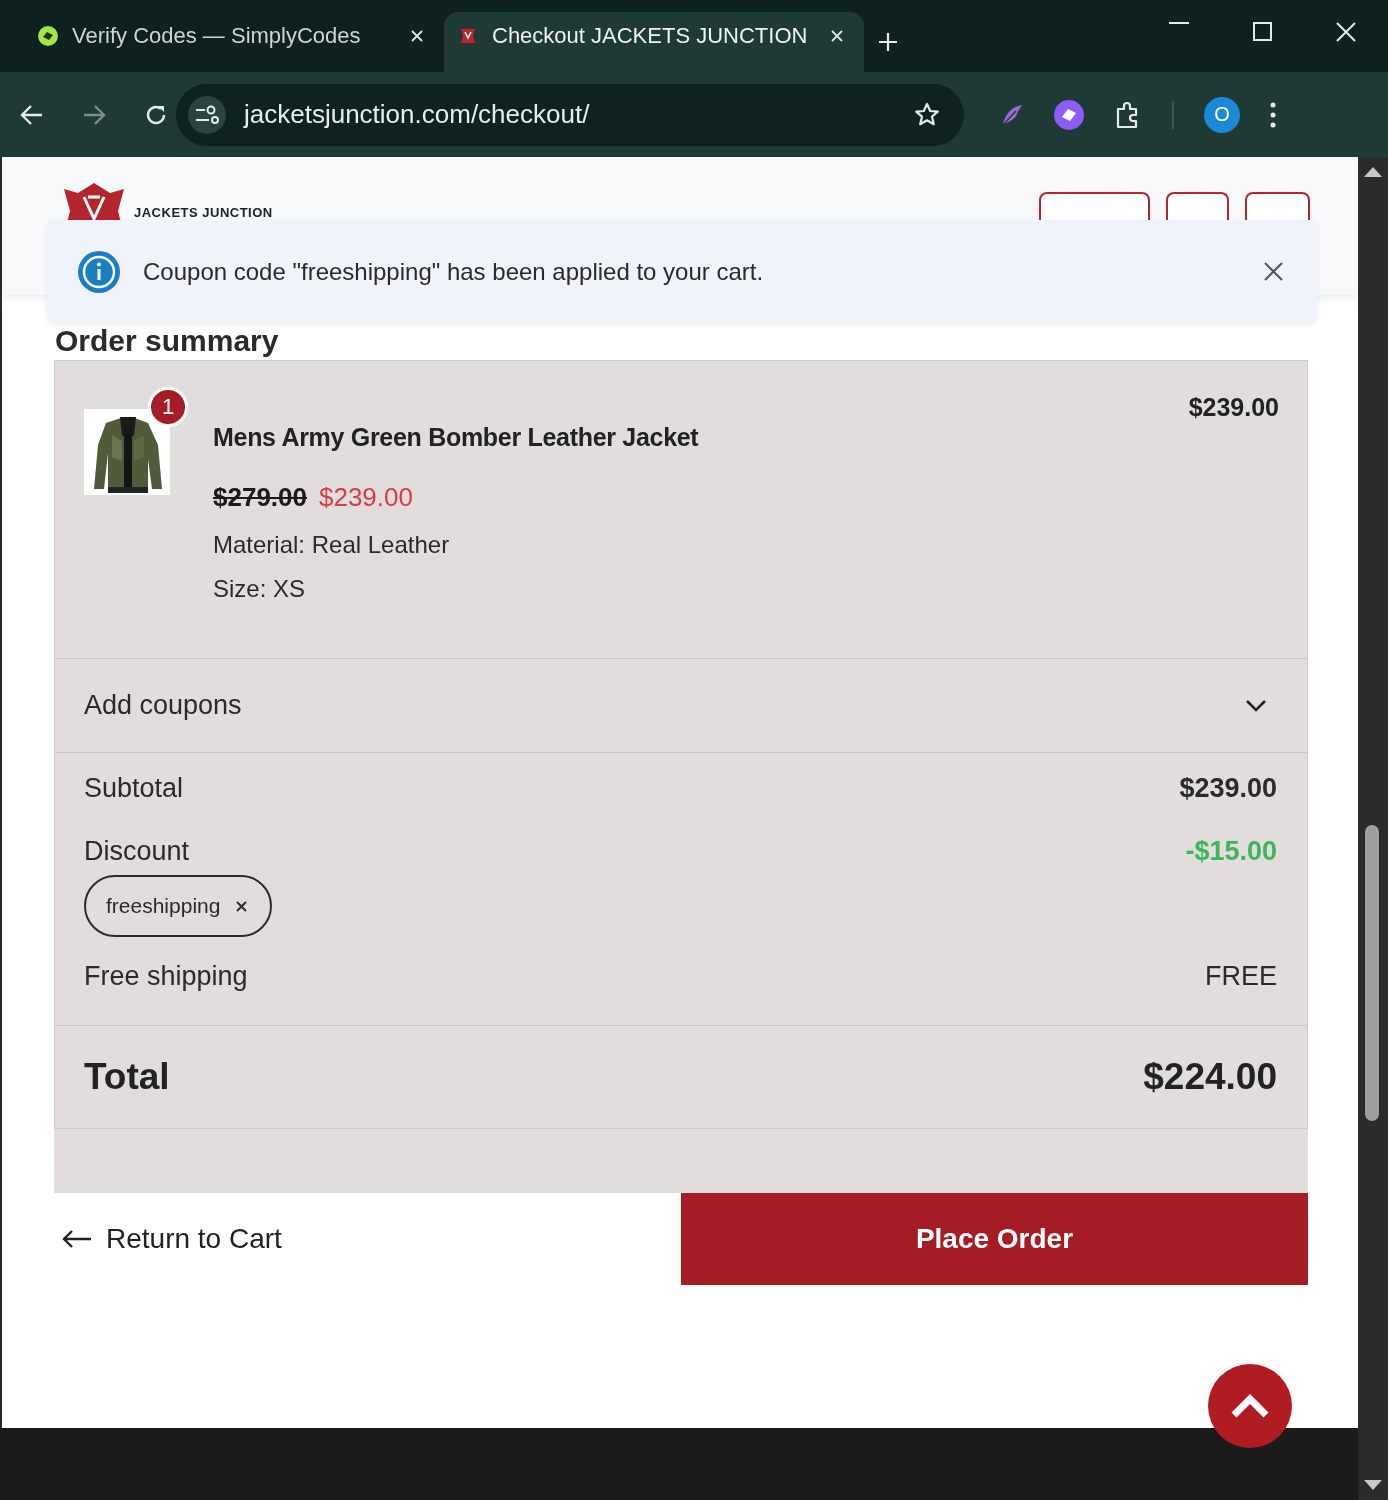 This screenshot has height=1500, width=1388. Describe the element at coordinates (260, 589) in the screenshot. I see `item-attribute: Size: XS` at that location.